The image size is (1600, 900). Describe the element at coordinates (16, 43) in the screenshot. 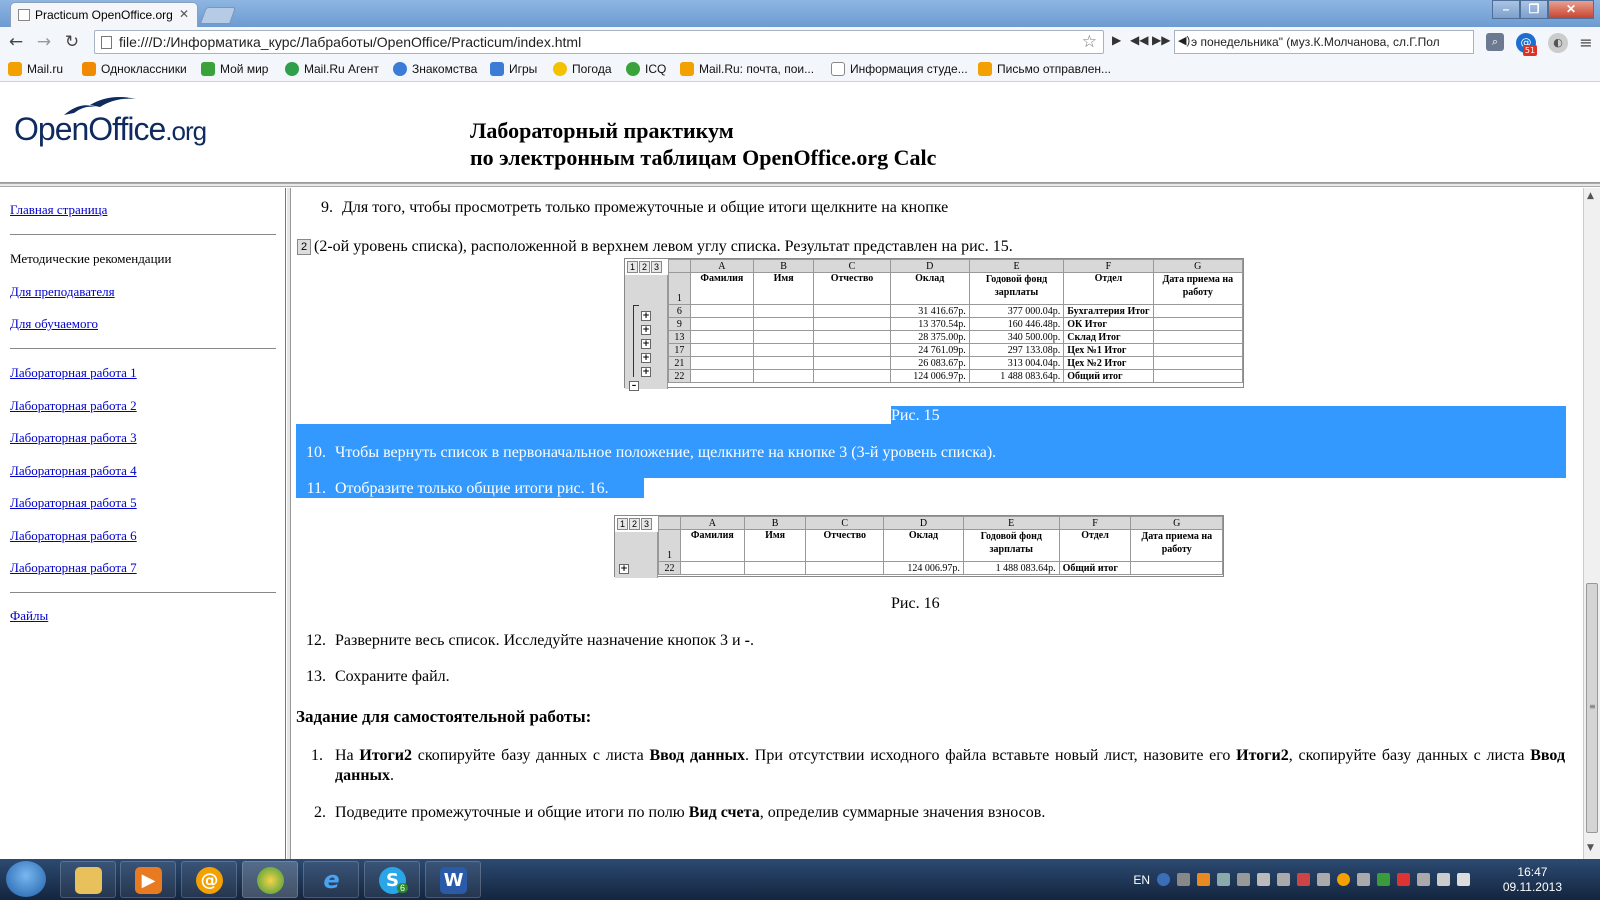

I see `back-arrow-icon: ←` at that location.